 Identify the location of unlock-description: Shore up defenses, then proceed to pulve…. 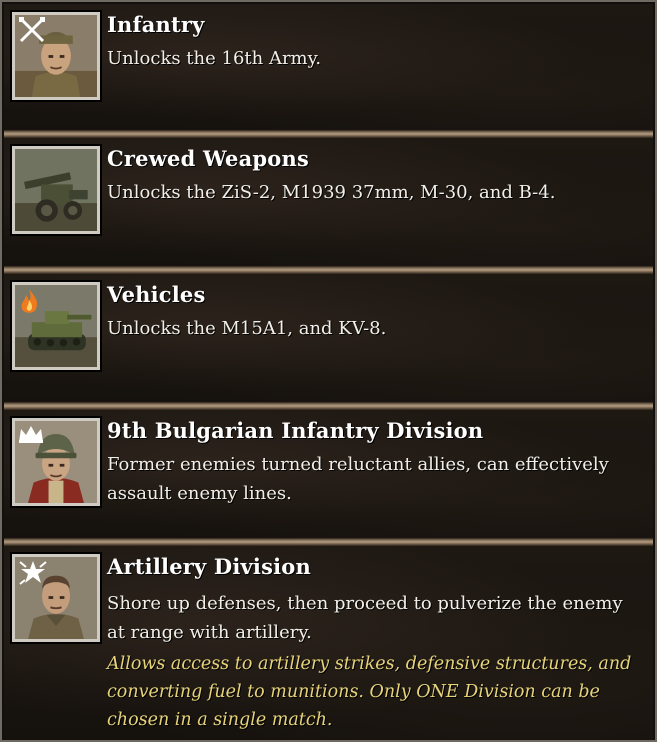
(365, 618).